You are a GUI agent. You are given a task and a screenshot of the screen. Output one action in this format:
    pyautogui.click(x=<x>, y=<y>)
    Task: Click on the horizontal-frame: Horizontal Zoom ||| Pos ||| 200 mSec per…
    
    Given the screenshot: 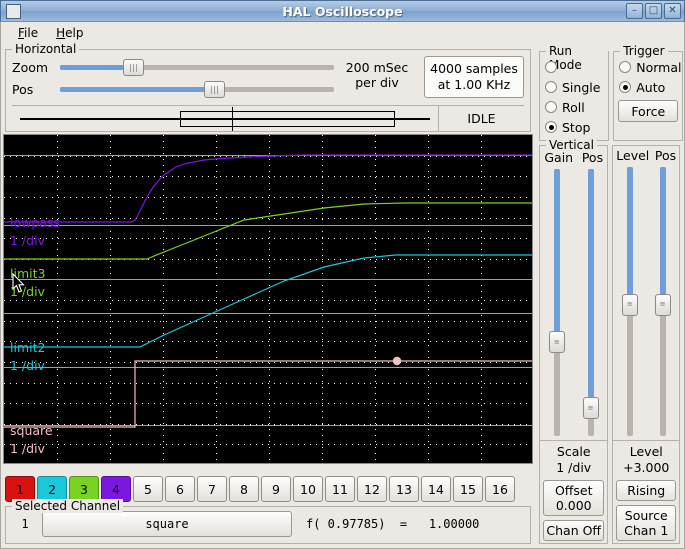 What is the action you would take?
    pyautogui.click(x=268, y=87)
    